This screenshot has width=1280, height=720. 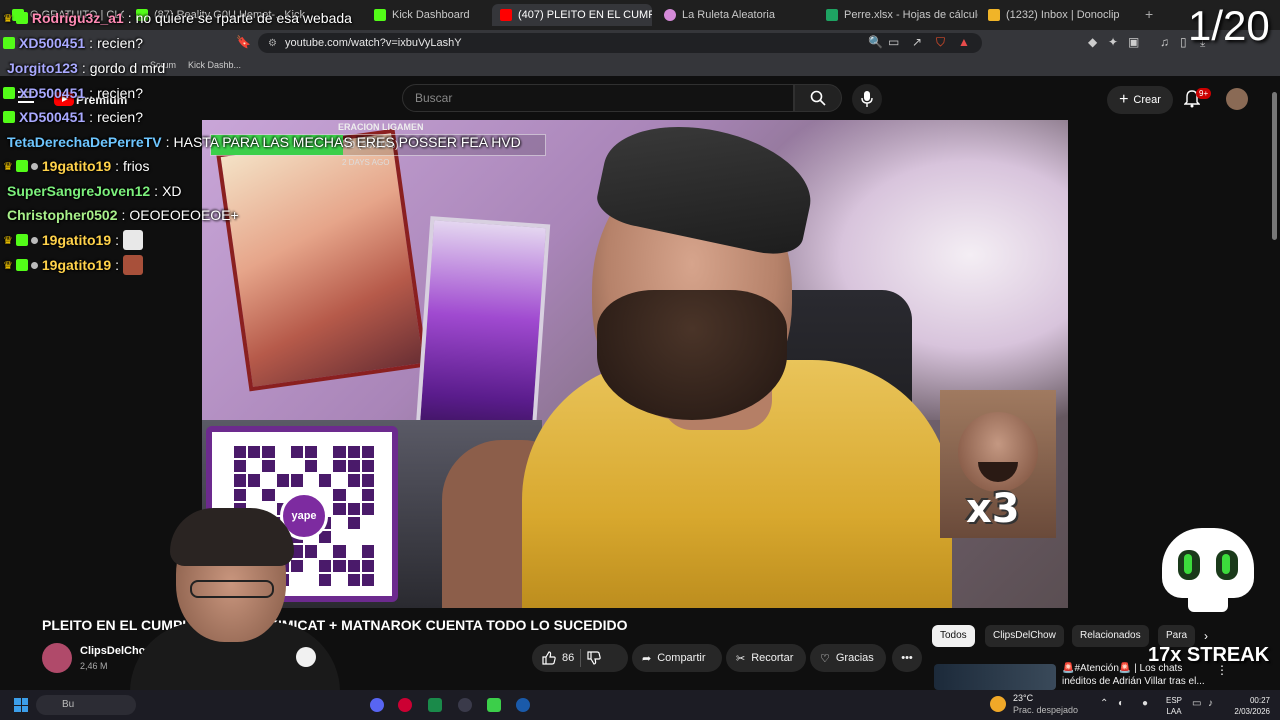 What do you see at coordinates (581, 658) in the screenshot?
I see `divider` at bounding box center [581, 658].